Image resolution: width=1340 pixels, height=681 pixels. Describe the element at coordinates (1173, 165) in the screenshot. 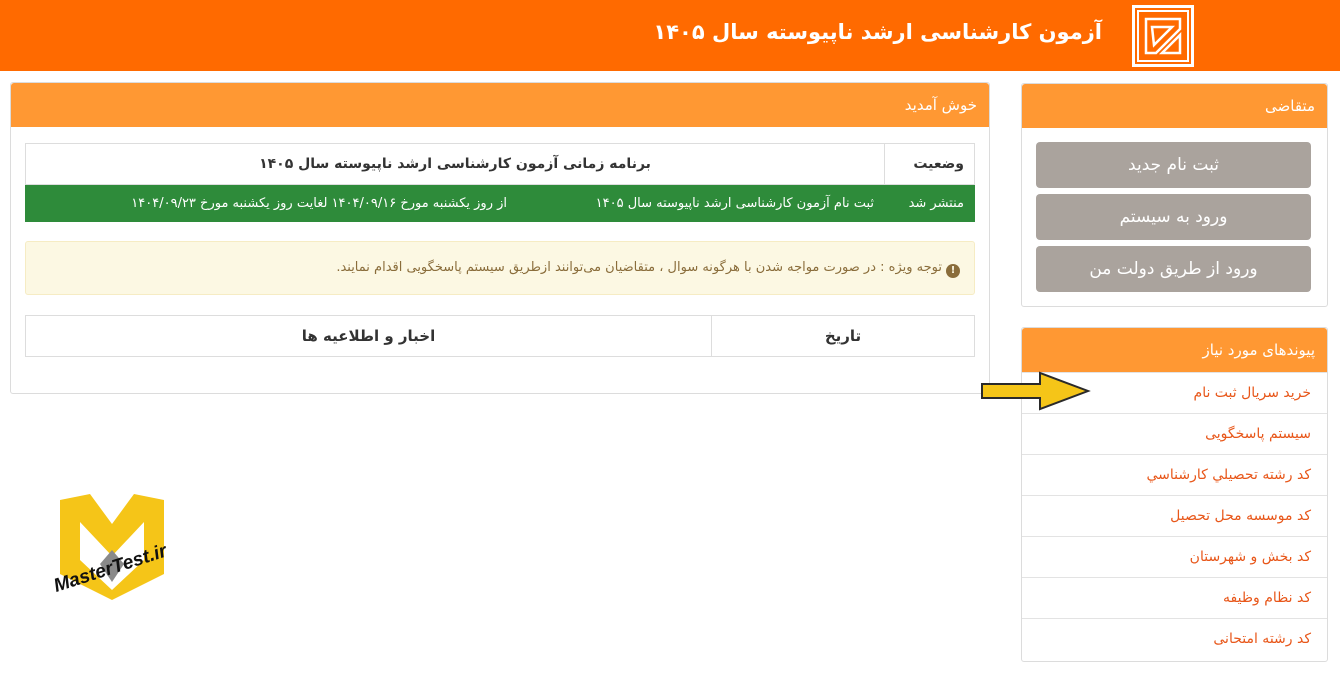

I see `new-registration-button: ثبت نام جدید` at that location.